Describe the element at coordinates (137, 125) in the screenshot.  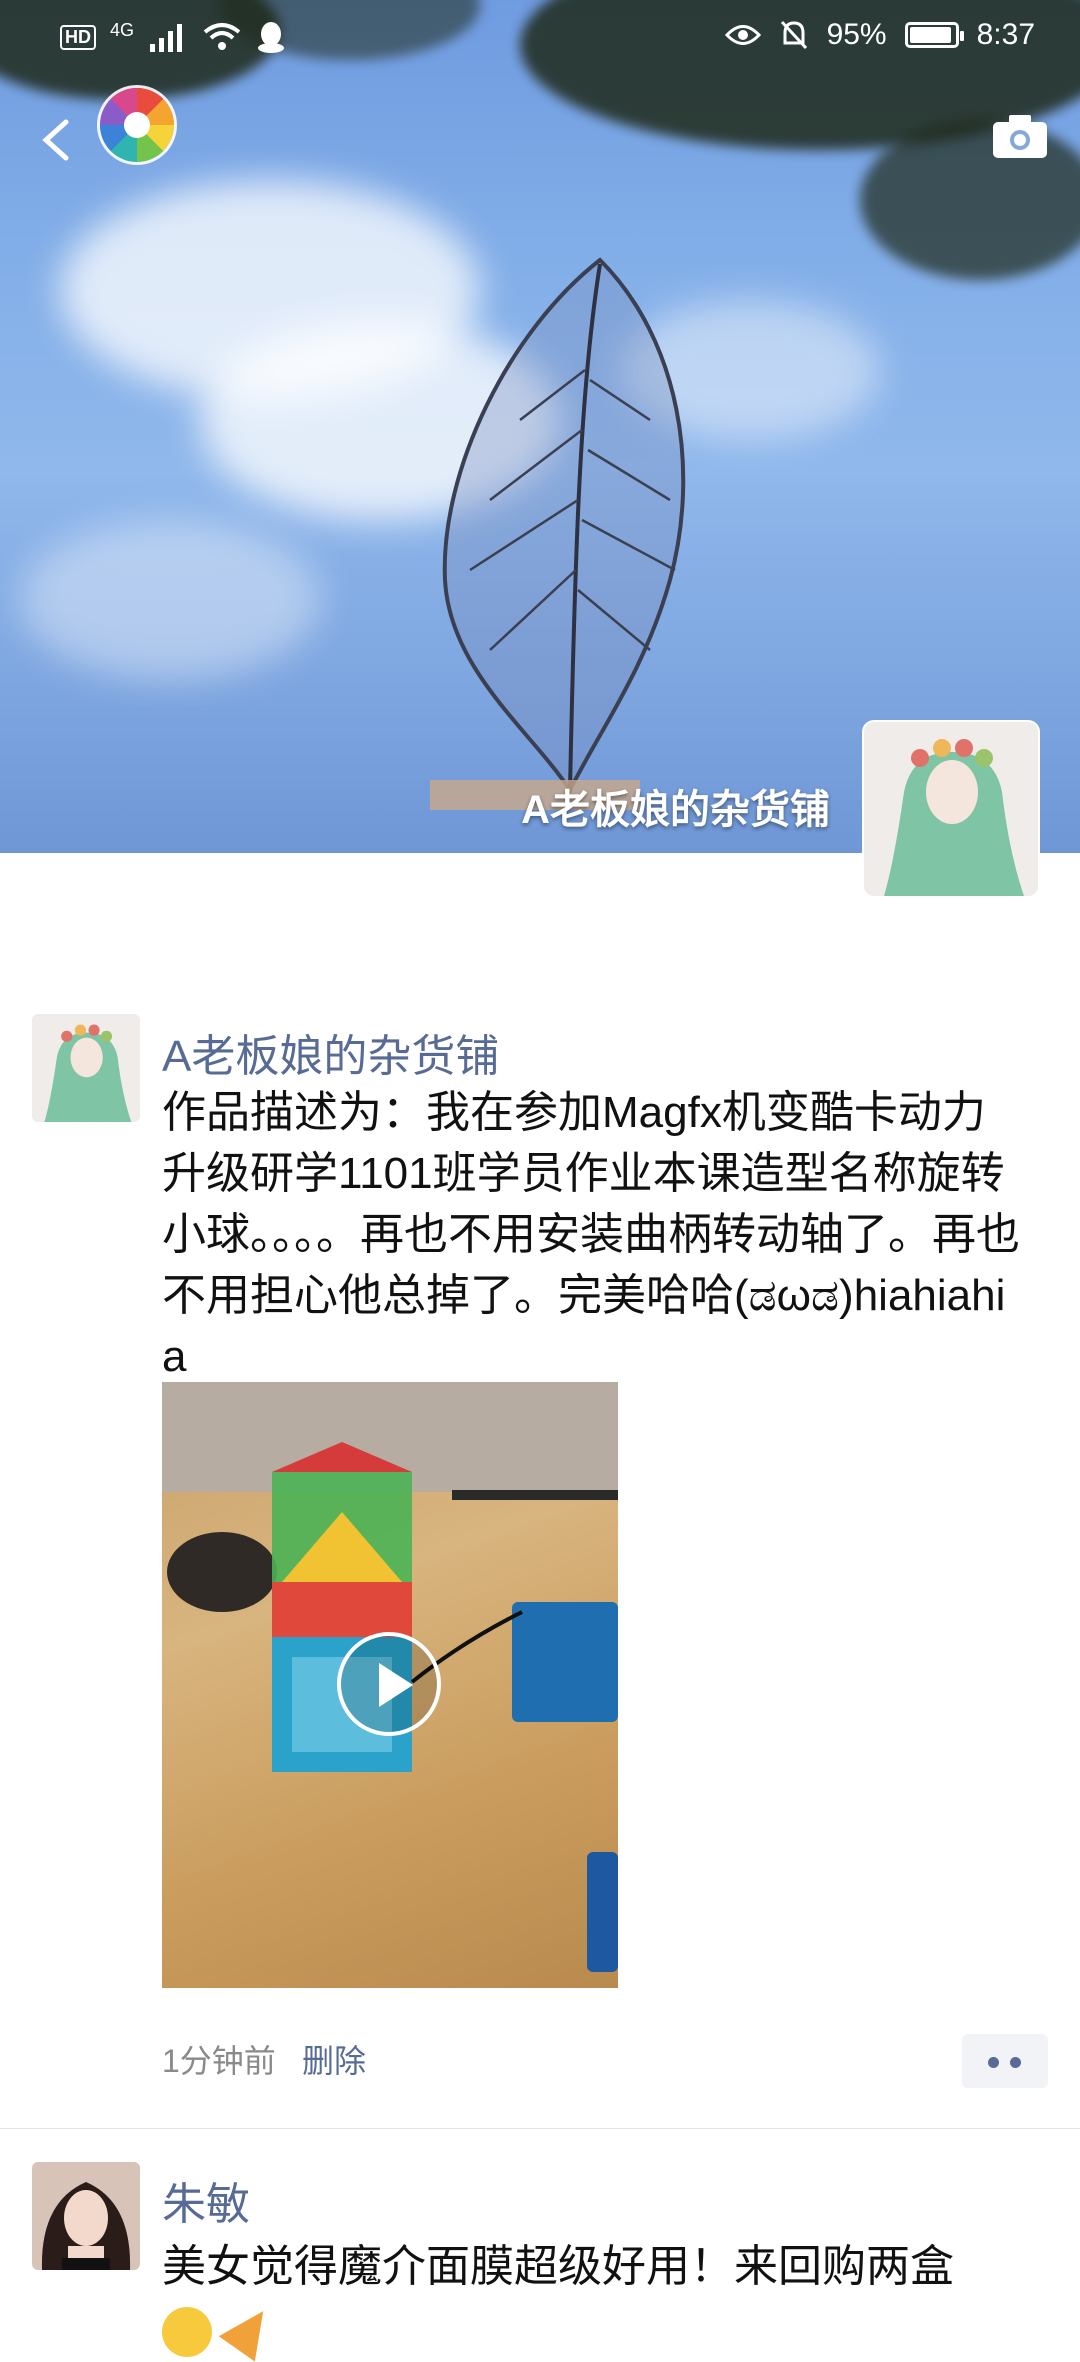
I see `color-wheel-icon` at that location.